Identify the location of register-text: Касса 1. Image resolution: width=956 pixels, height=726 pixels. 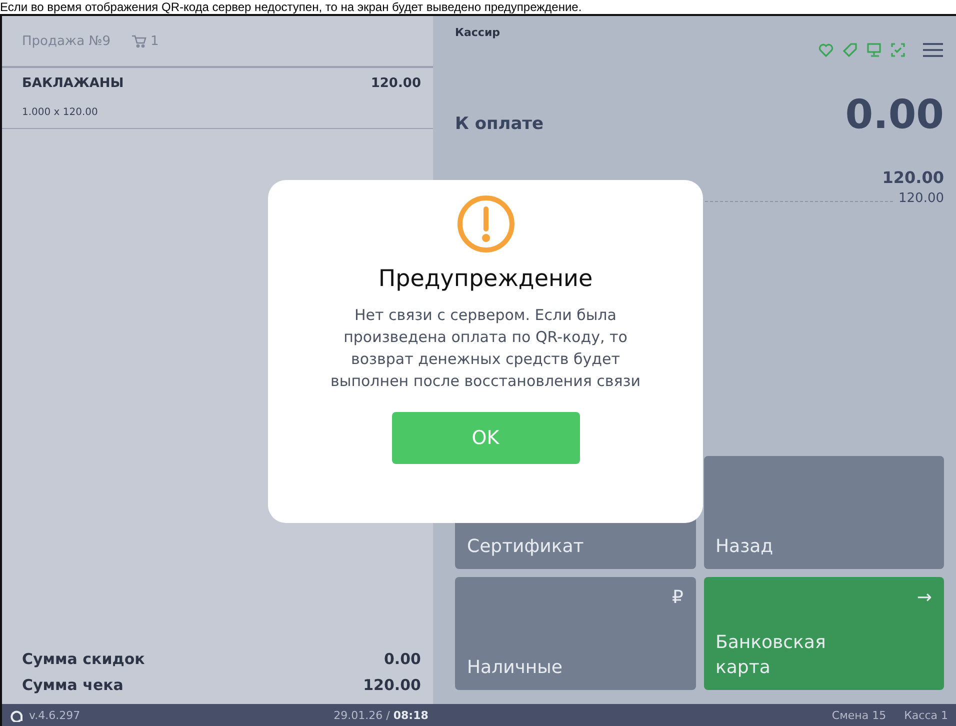
(926, 715).